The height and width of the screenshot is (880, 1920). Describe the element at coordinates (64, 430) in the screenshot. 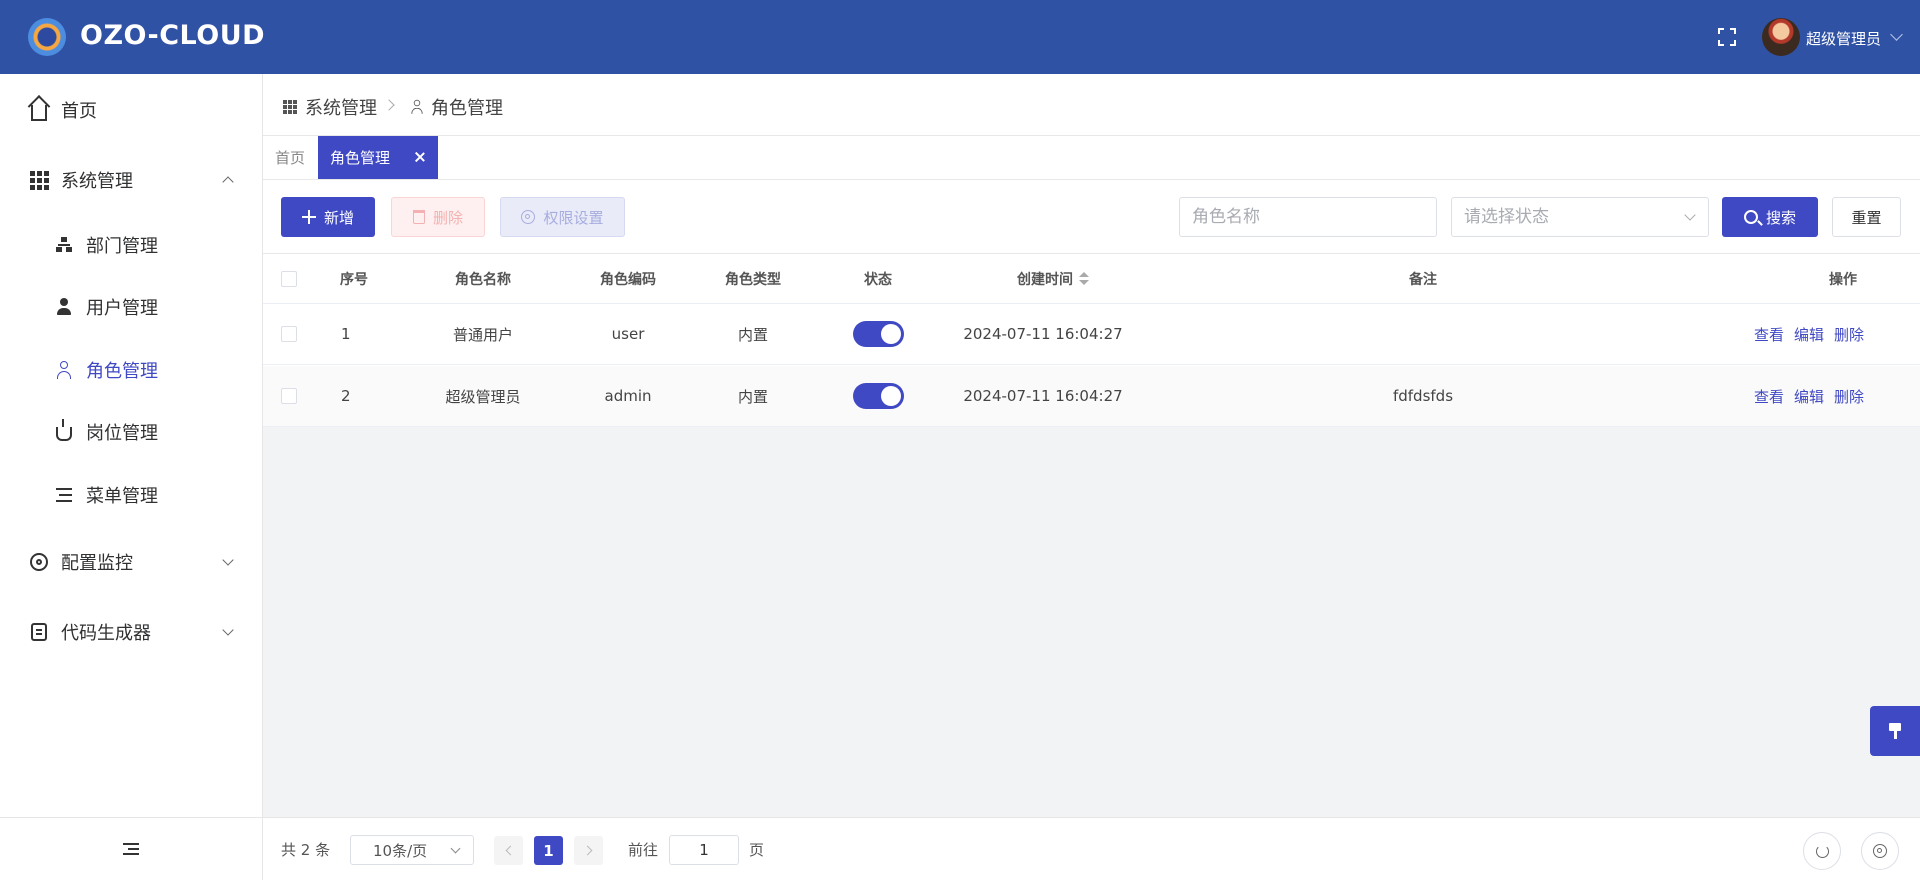

I see `post-icon` at that location.